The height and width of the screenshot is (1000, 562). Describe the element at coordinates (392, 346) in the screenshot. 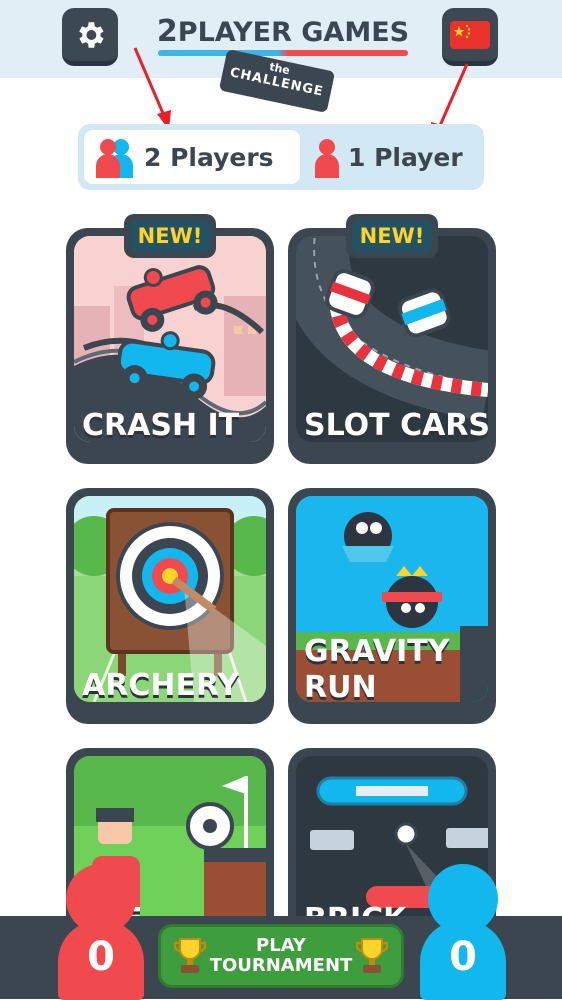

I see `game-card-slot-cars: SLOT CARS` at that location.